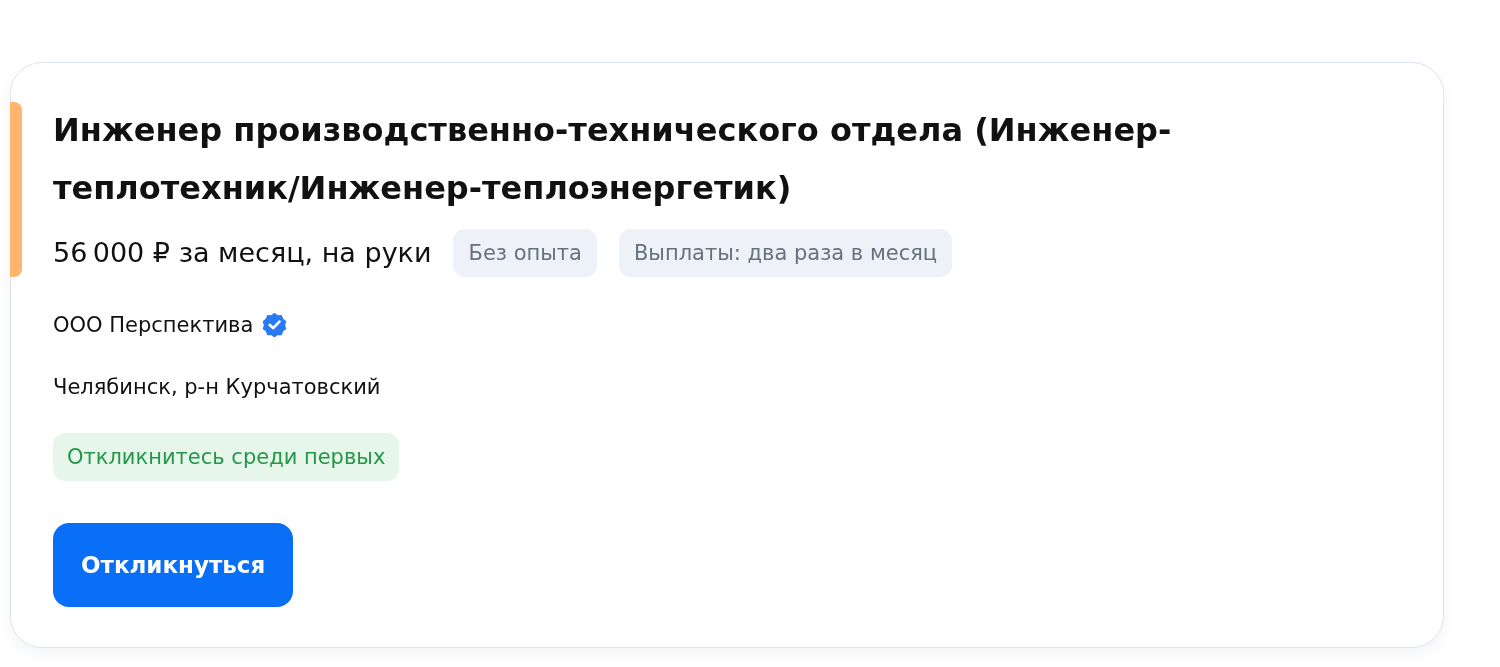 The width and height of the screenshot is (1500, 667). What do you see at coordinates (785, 253) in the screenshot?
I see `tag: Выплаты: два раза в месяц` at bounding box center [785, 253].